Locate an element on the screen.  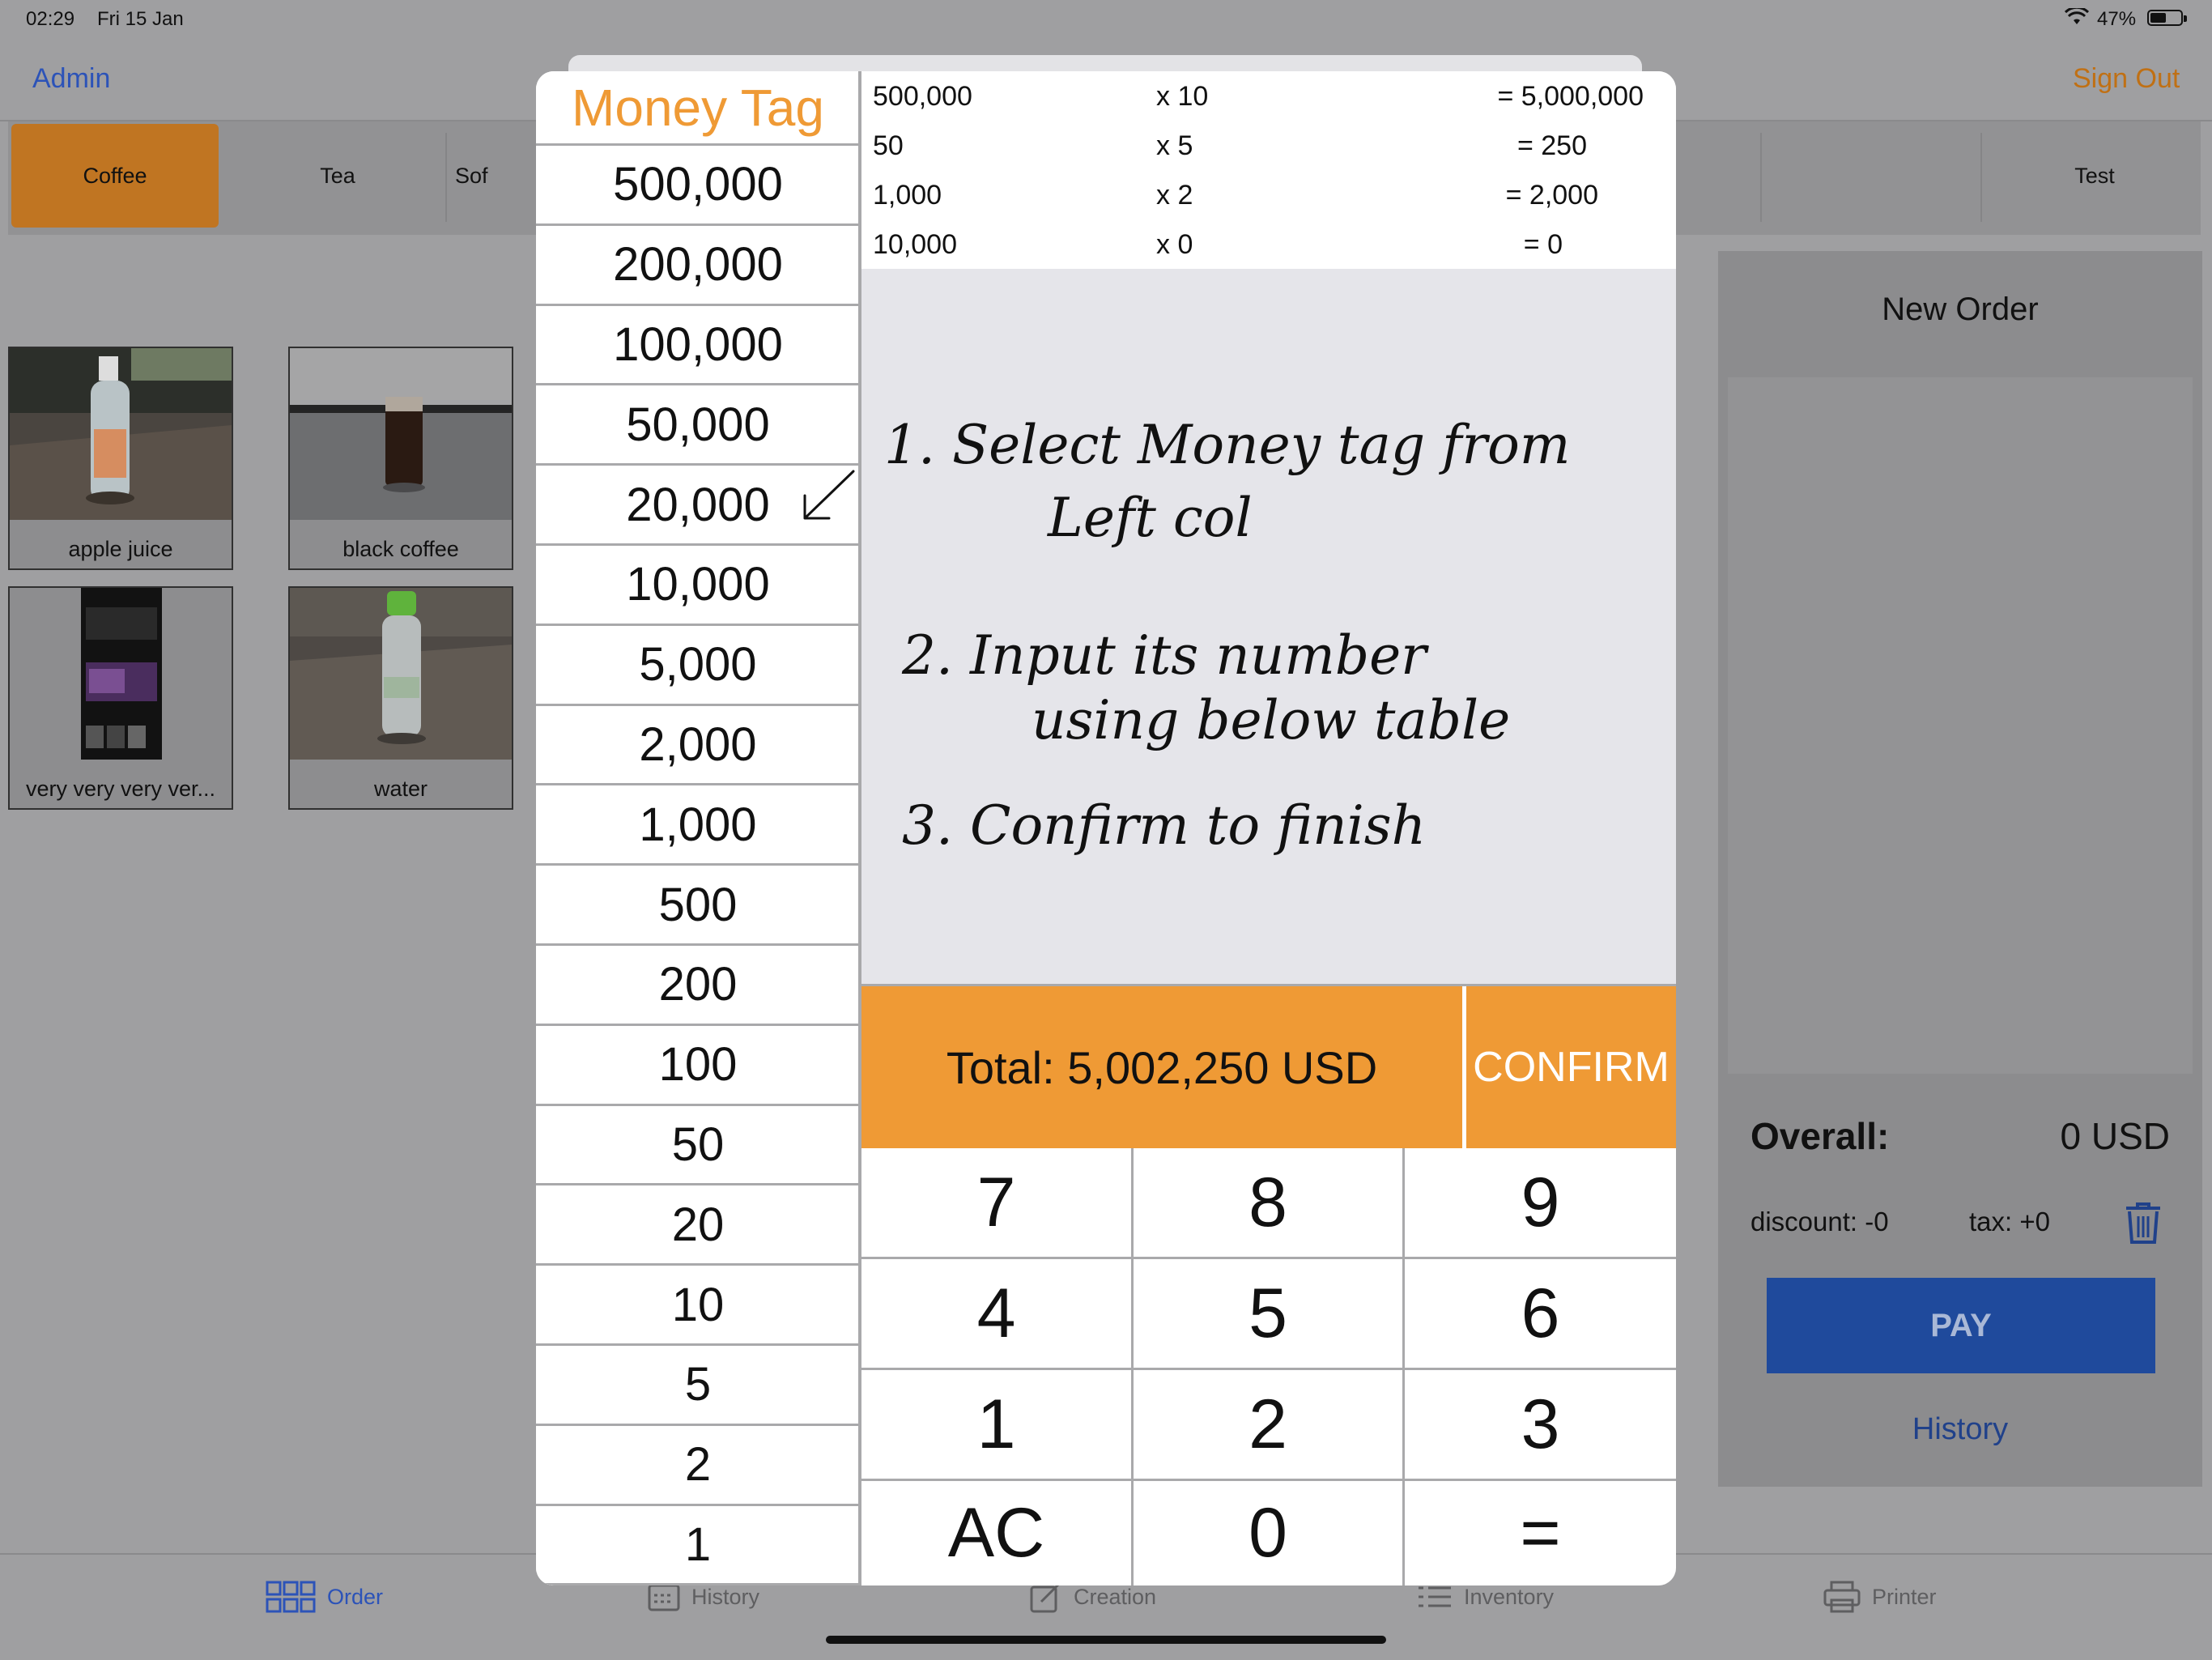
money-tag-item: 200,000 is located at coordinates (698, 265).